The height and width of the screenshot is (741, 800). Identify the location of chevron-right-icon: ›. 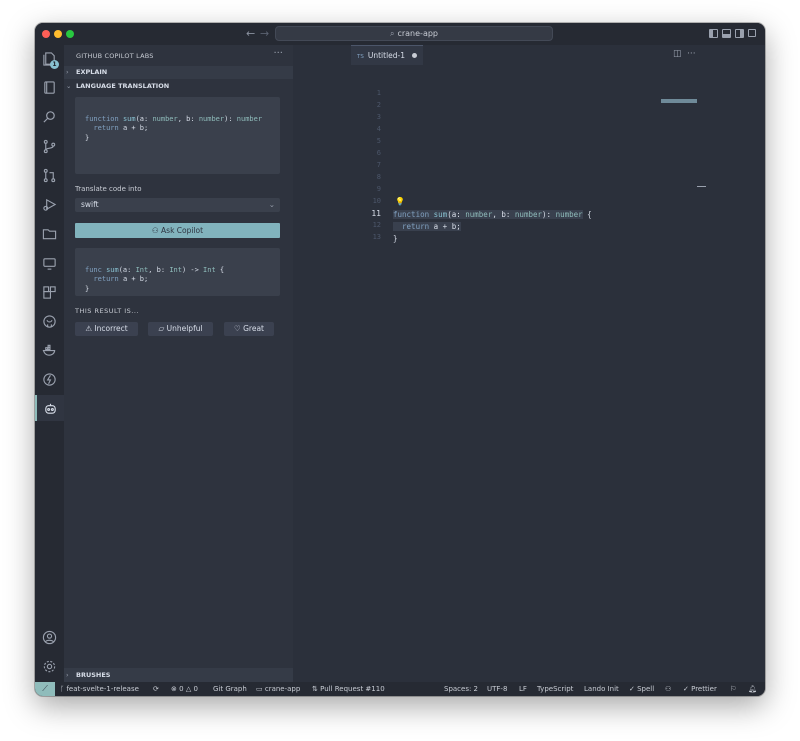
(67, 72).